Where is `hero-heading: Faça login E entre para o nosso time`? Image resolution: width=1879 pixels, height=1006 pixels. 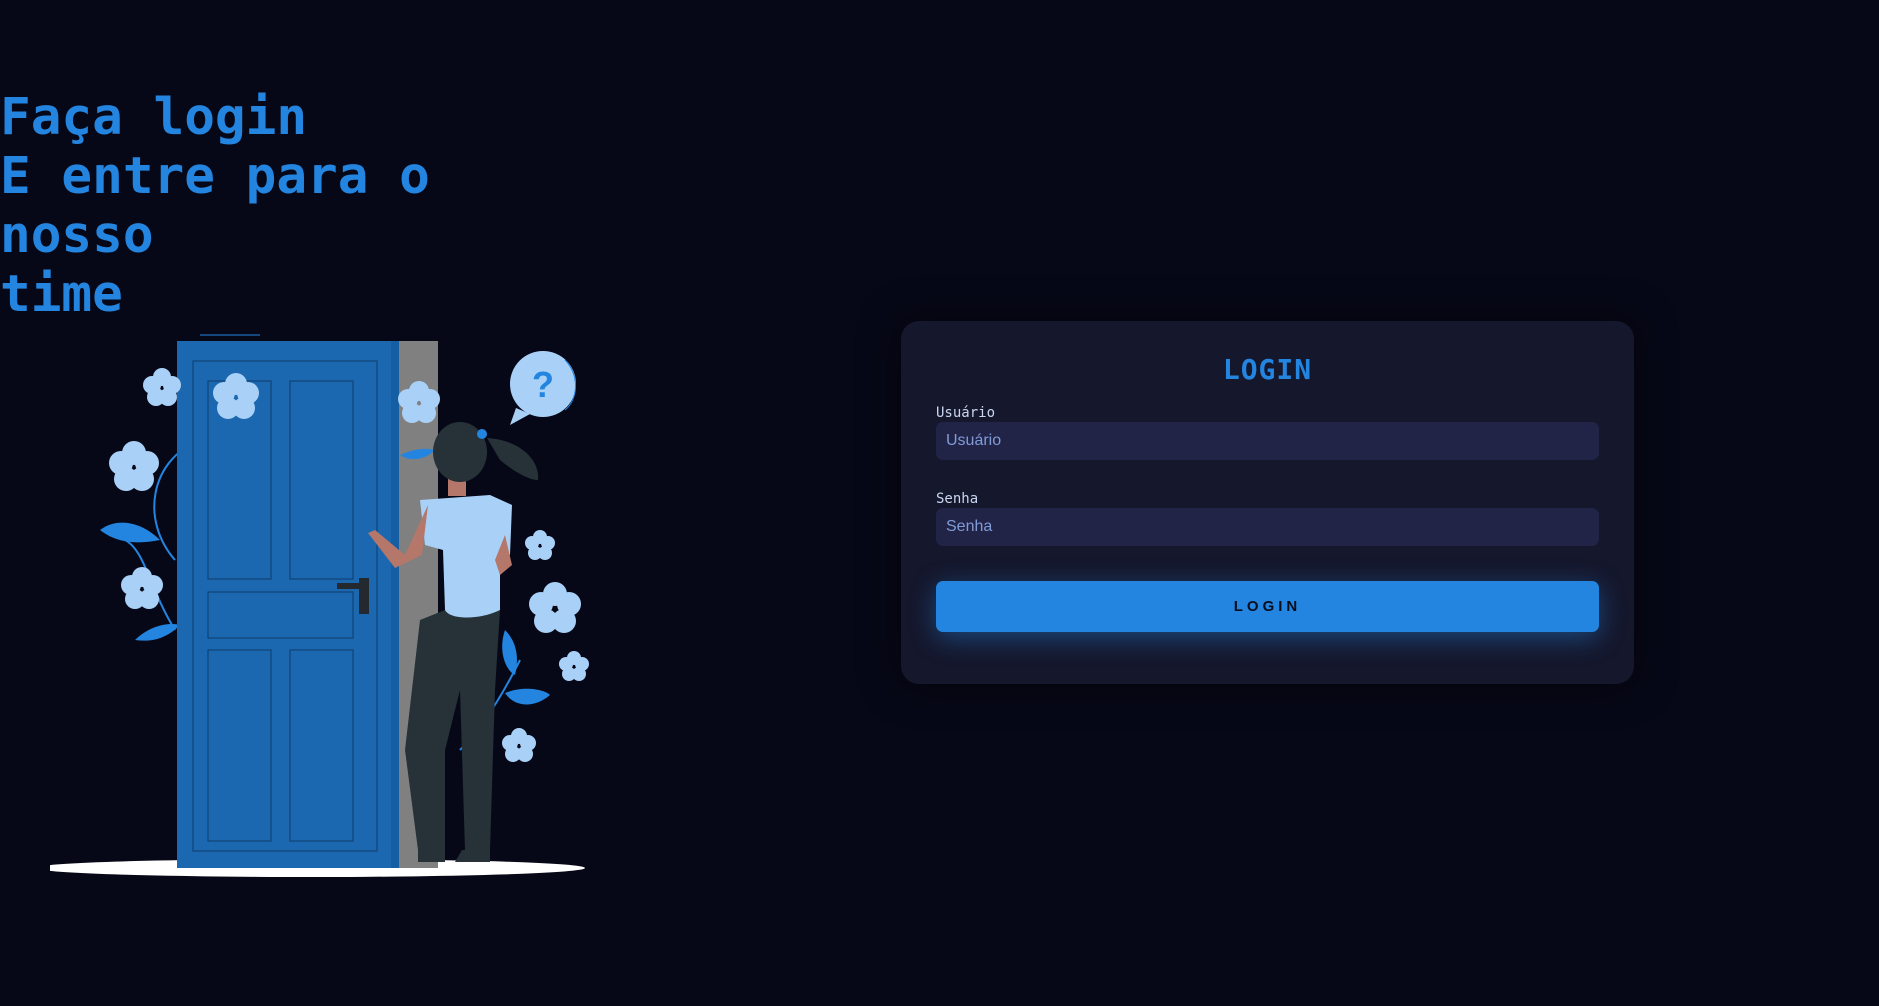
hero-heading: Faça login E entre para o nosso time is located at coordinates (300, 206).